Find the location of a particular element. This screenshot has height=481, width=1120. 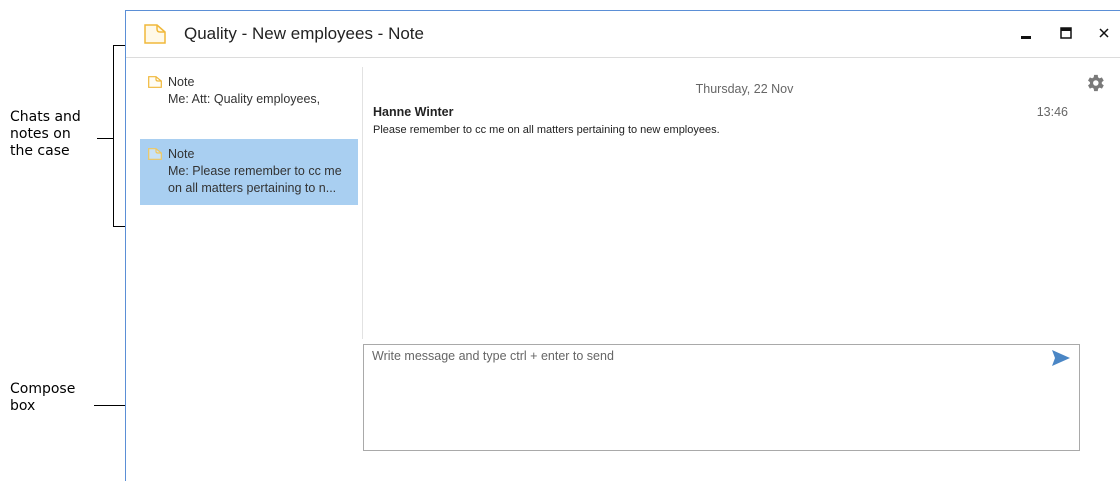

chats-bracket-vertical is located at coordinates (113, 136).